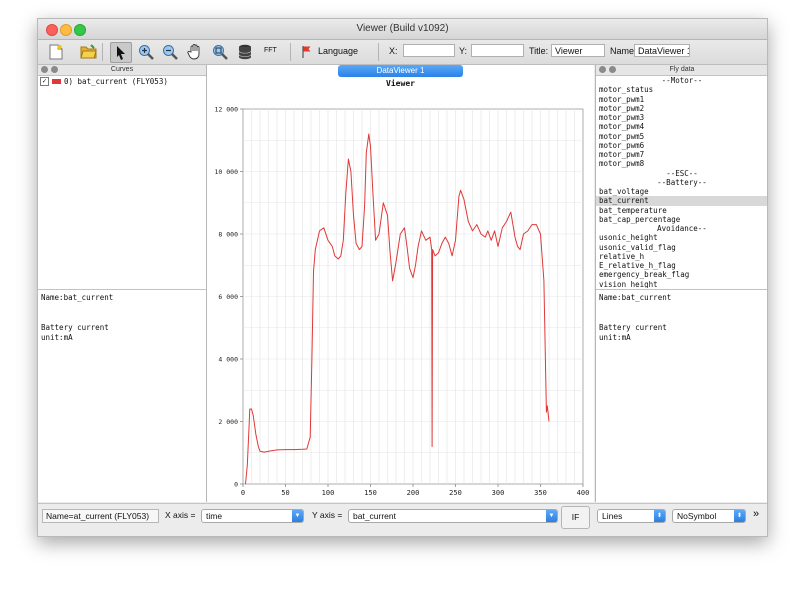  Describe the element at coordinates (44, 81) in the screenshot. I see `curve-checkbox: ✓` at that location.